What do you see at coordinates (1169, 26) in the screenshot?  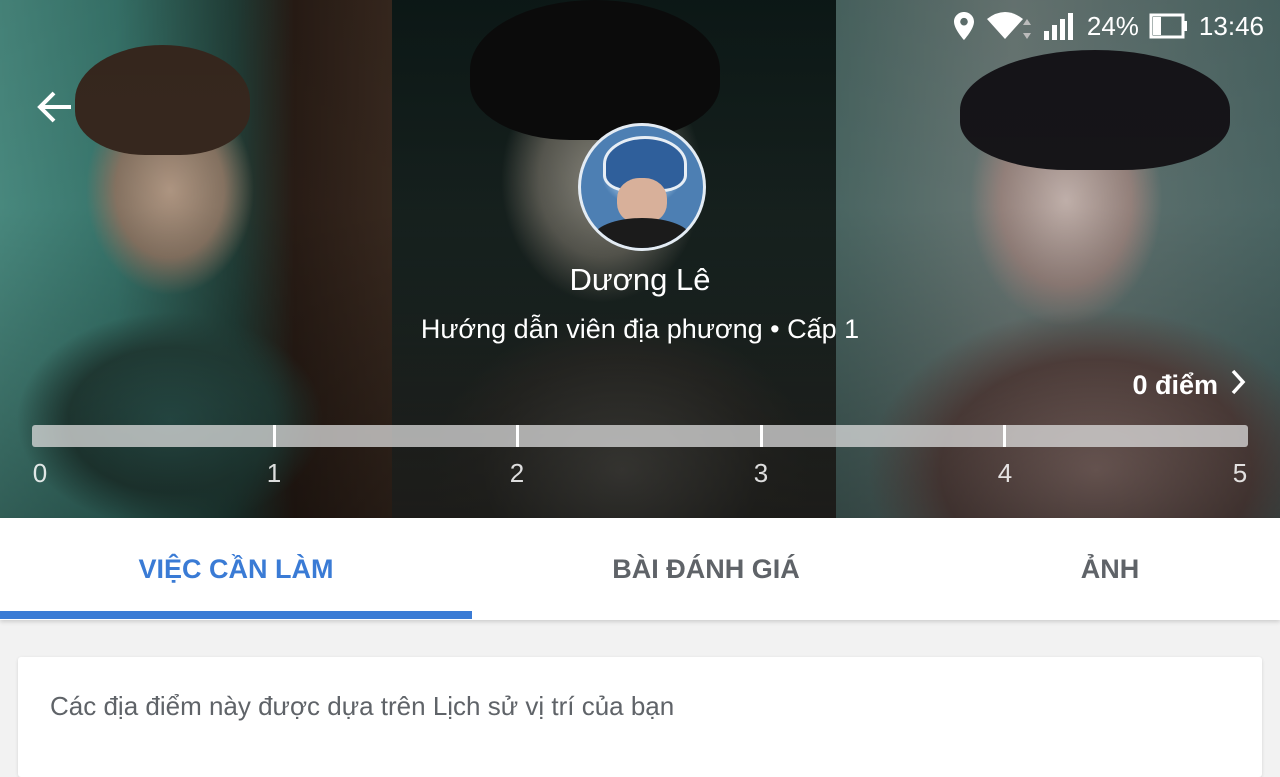 I see `battery-icon` at bounding box center [1169, 26].